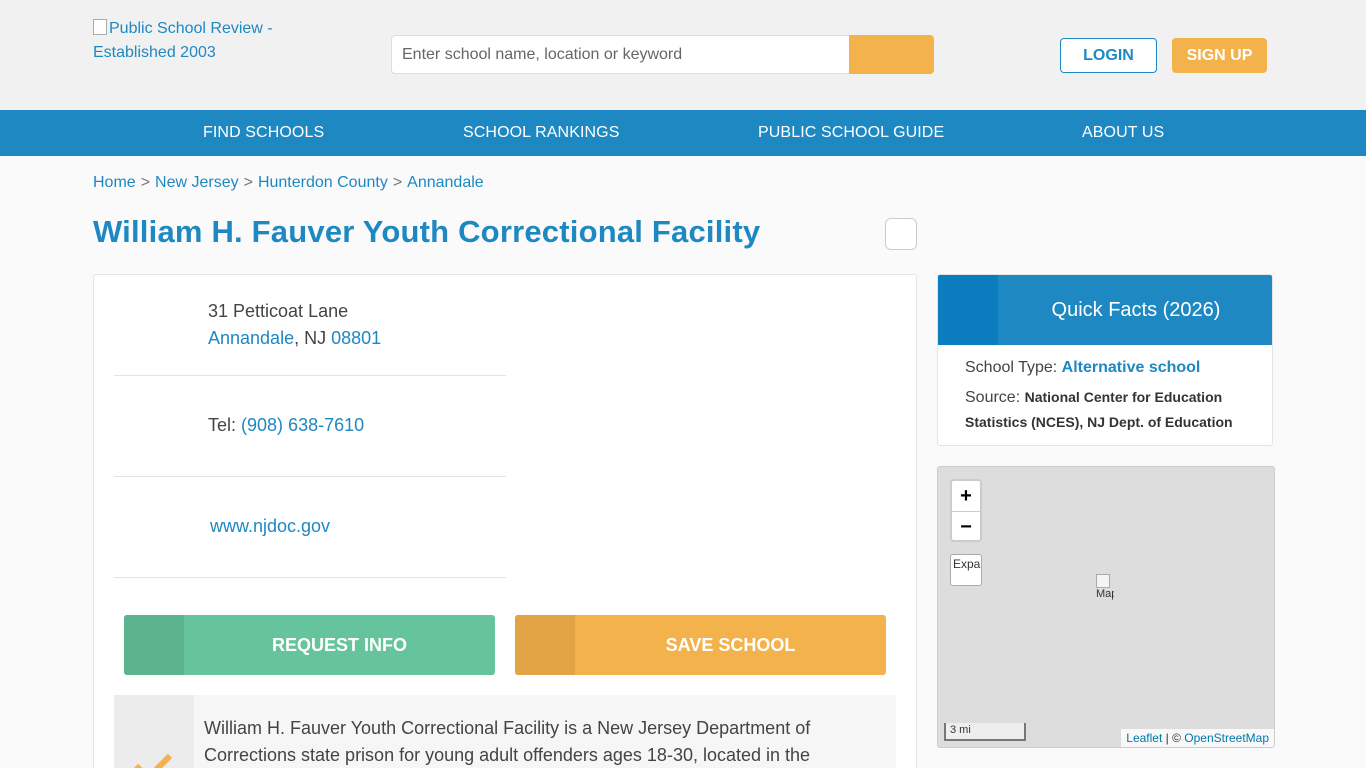 The image size is (1366, 768). Describe the element at coordinates (251, 338) in the screenshot. I see `address-city-link: Annandale` at that location.